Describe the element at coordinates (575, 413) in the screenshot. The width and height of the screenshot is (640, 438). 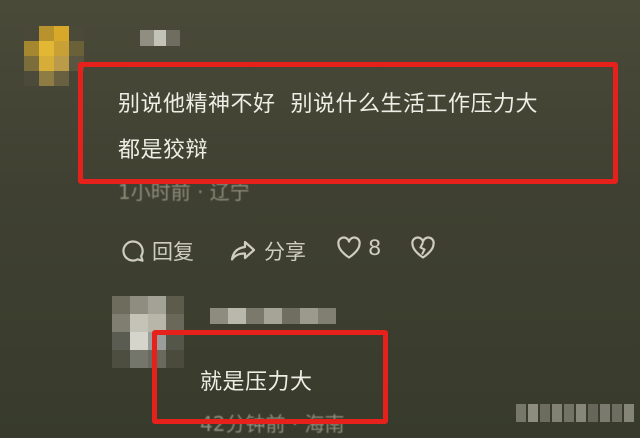
I see `watermark` at that location.